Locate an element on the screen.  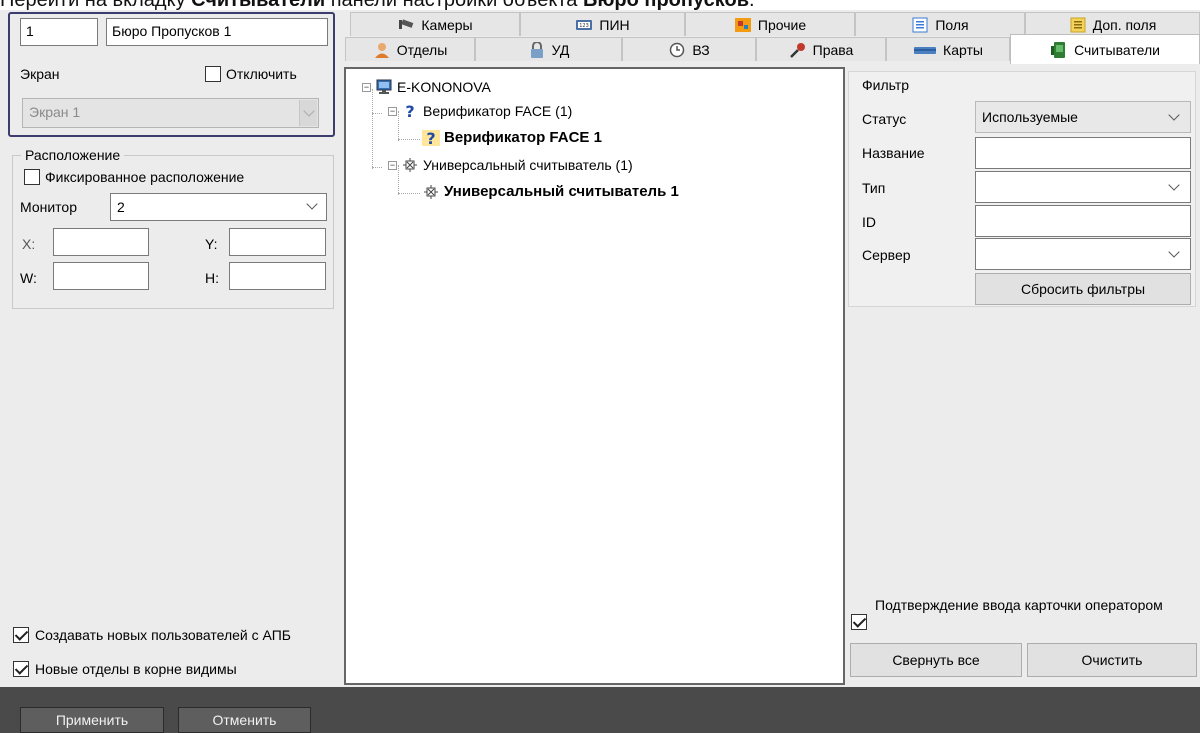
clock-icon is located at coordinates (677, 50).